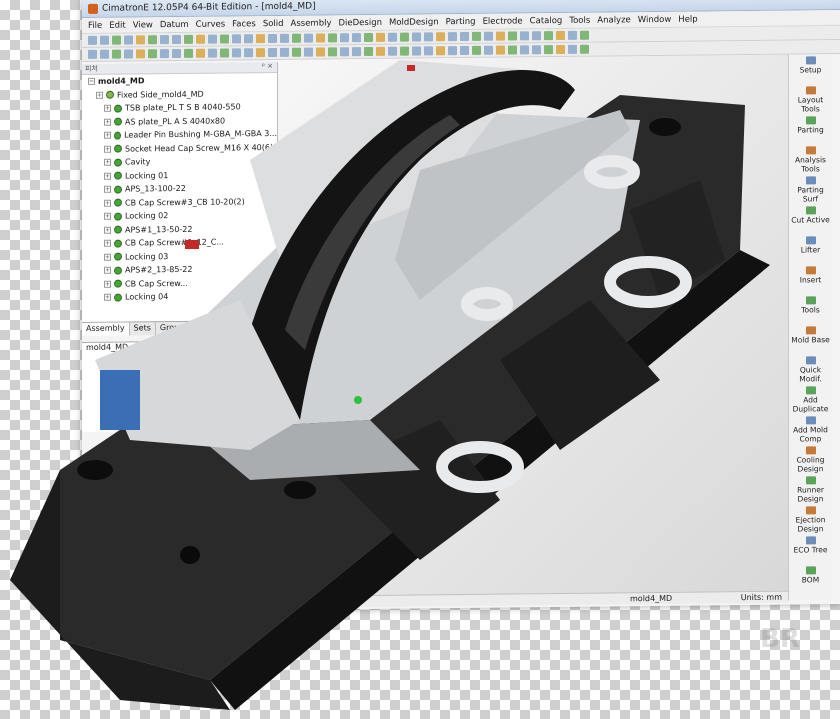 The image size is (840, 719). I want to click on tab-sets: Sets, so click(142, 329).